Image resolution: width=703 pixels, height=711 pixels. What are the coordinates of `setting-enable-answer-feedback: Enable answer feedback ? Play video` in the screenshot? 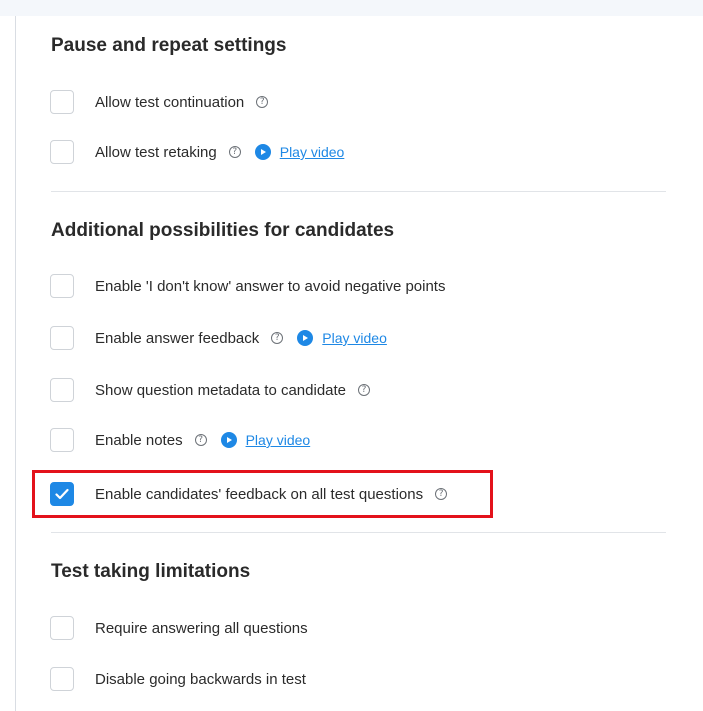 It's located at (218, 338).